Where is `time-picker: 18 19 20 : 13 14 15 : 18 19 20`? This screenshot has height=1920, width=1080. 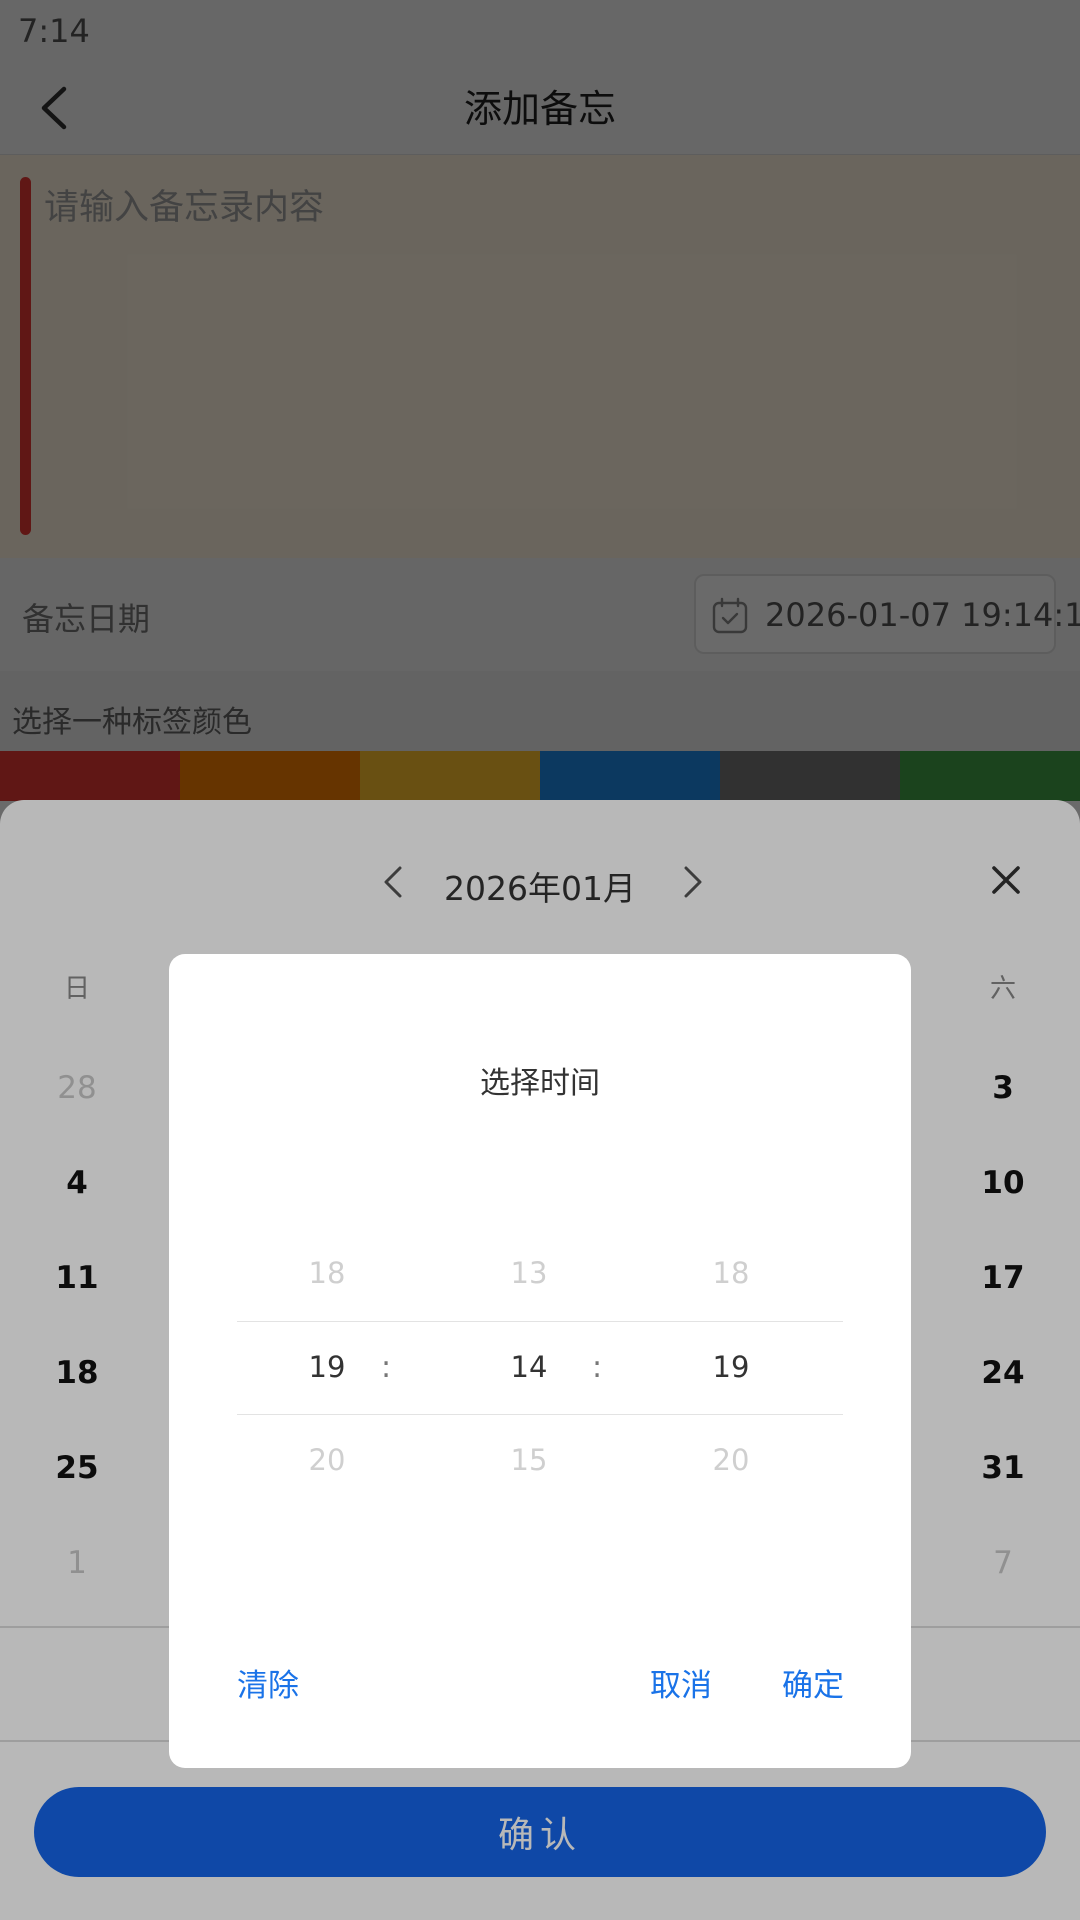
time-picker: 18 19 20 : 13 14 15 : 18 19 20 is located at coordinates (540, 1363).